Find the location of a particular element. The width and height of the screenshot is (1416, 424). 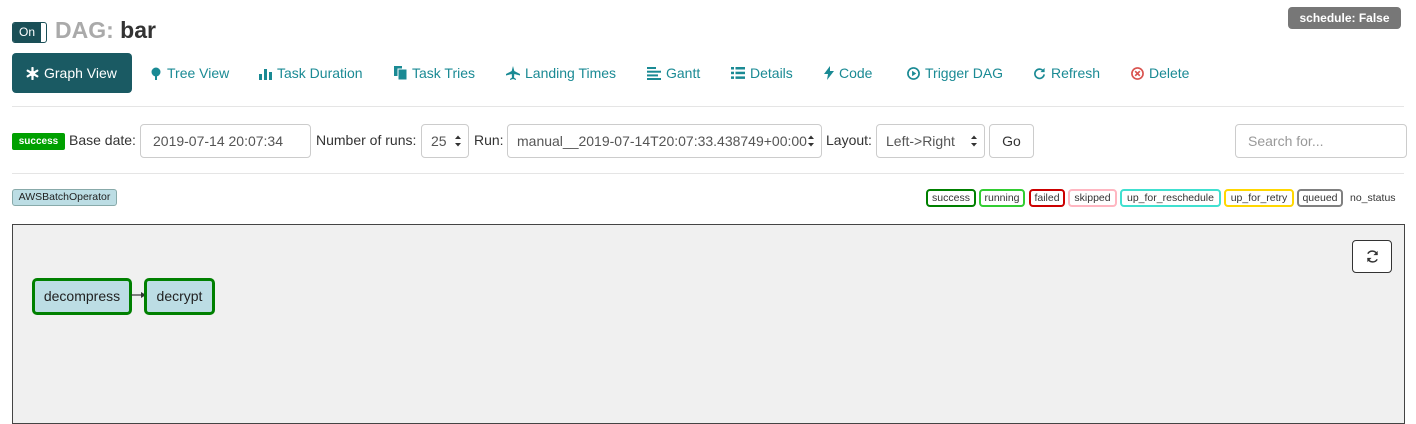

schedule-badge: schedule: False is located at coordinates (1344, 18).